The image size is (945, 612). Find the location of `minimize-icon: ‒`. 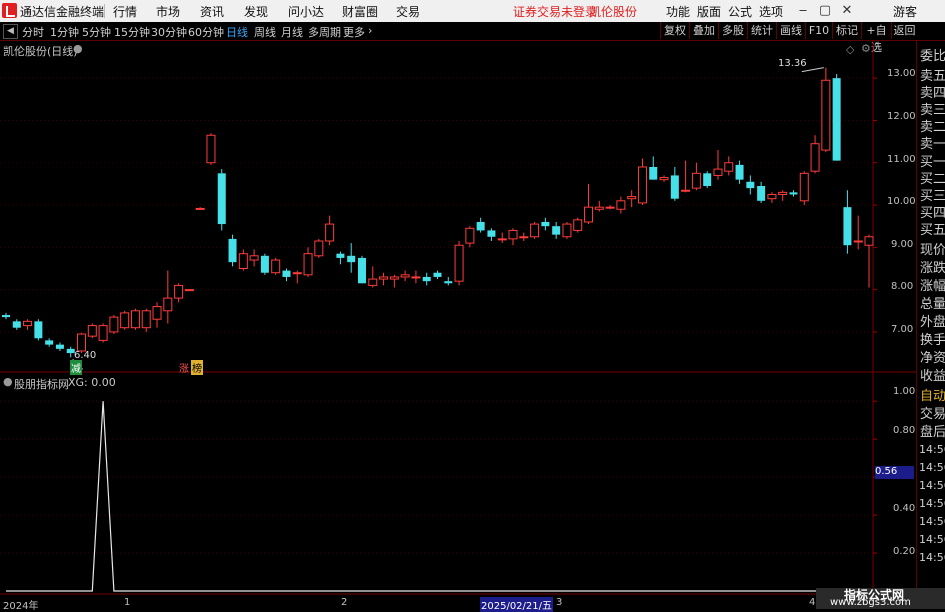

minimize-icon: ‒ is located at coordinates (803, 11).